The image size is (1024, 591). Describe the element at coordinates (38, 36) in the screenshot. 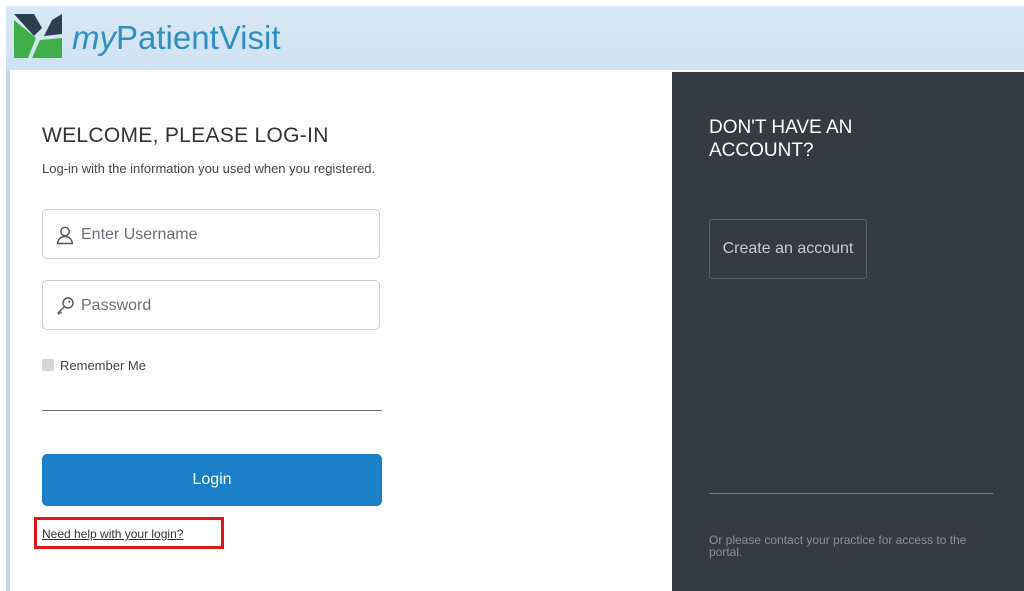

I see `mypatientvisit-logo-icon` at that location.